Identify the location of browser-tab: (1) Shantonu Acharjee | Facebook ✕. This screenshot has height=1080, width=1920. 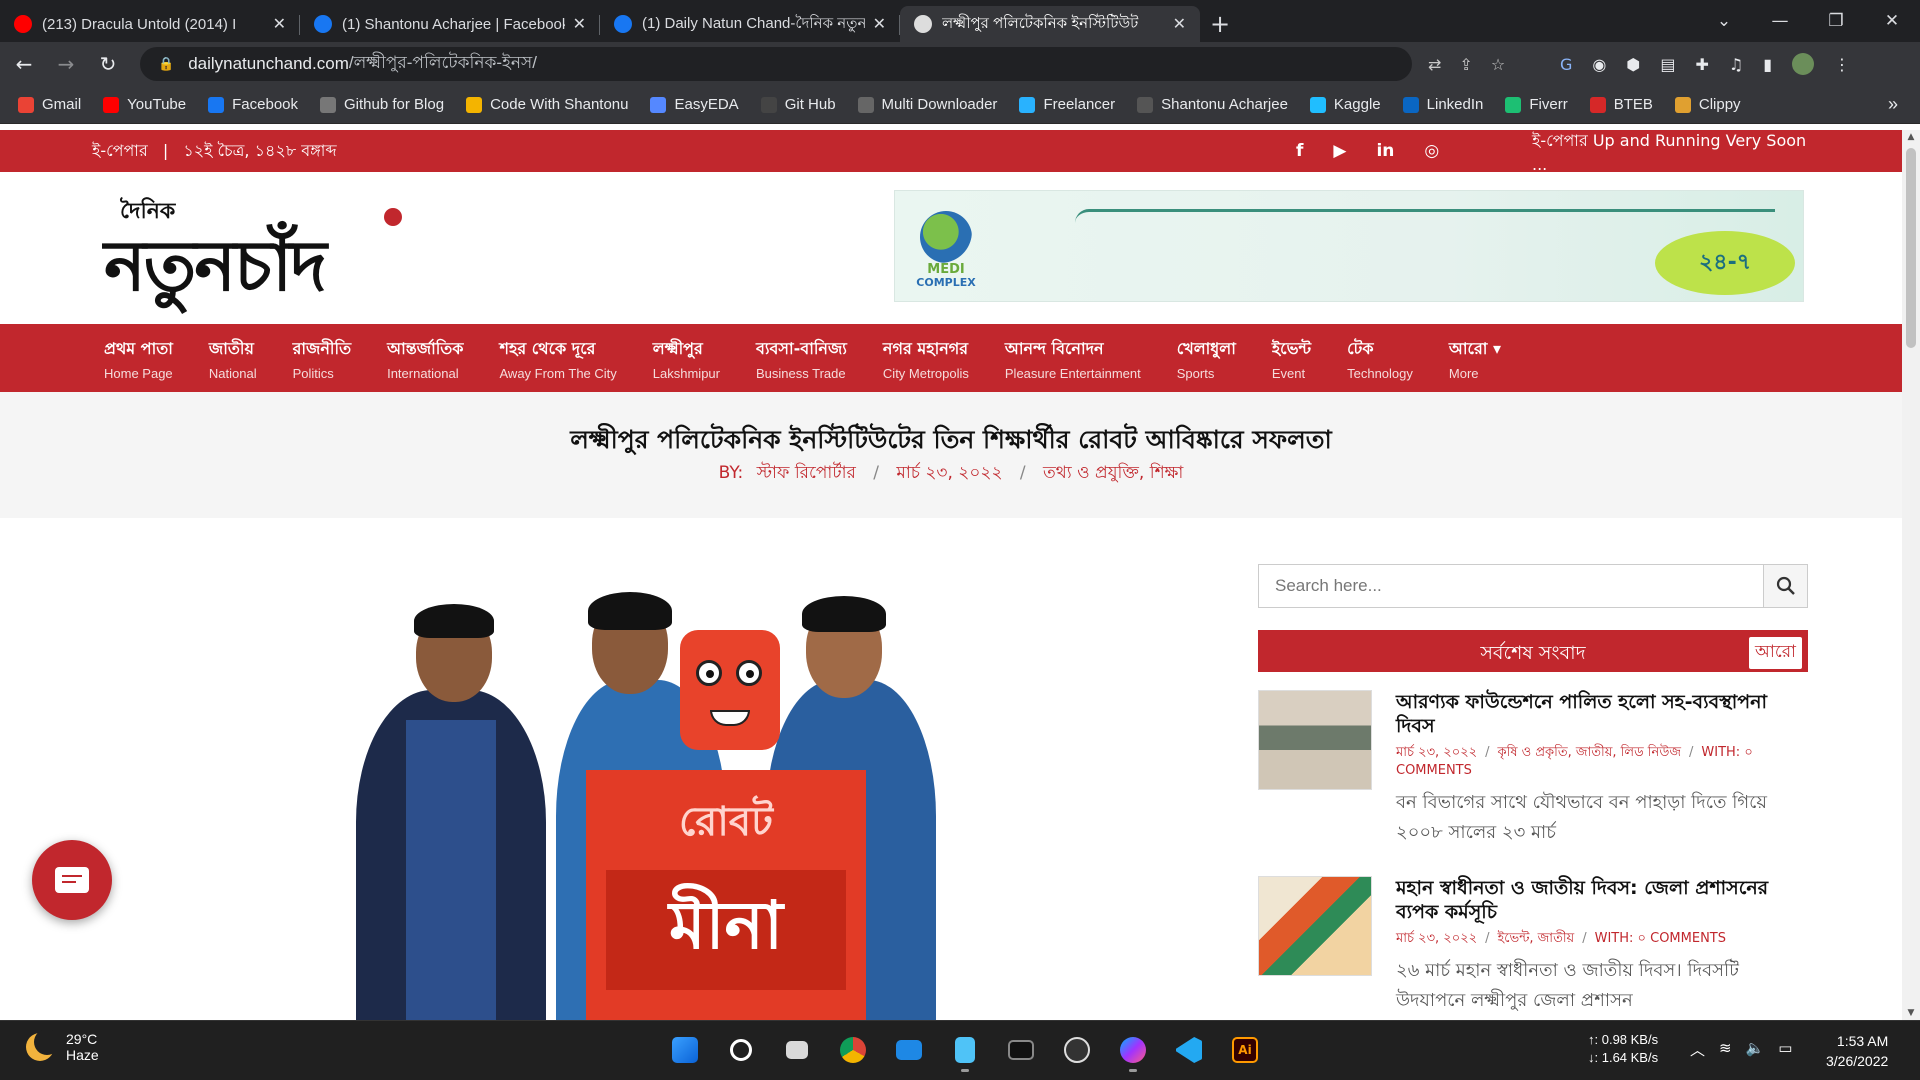
(450, 24).